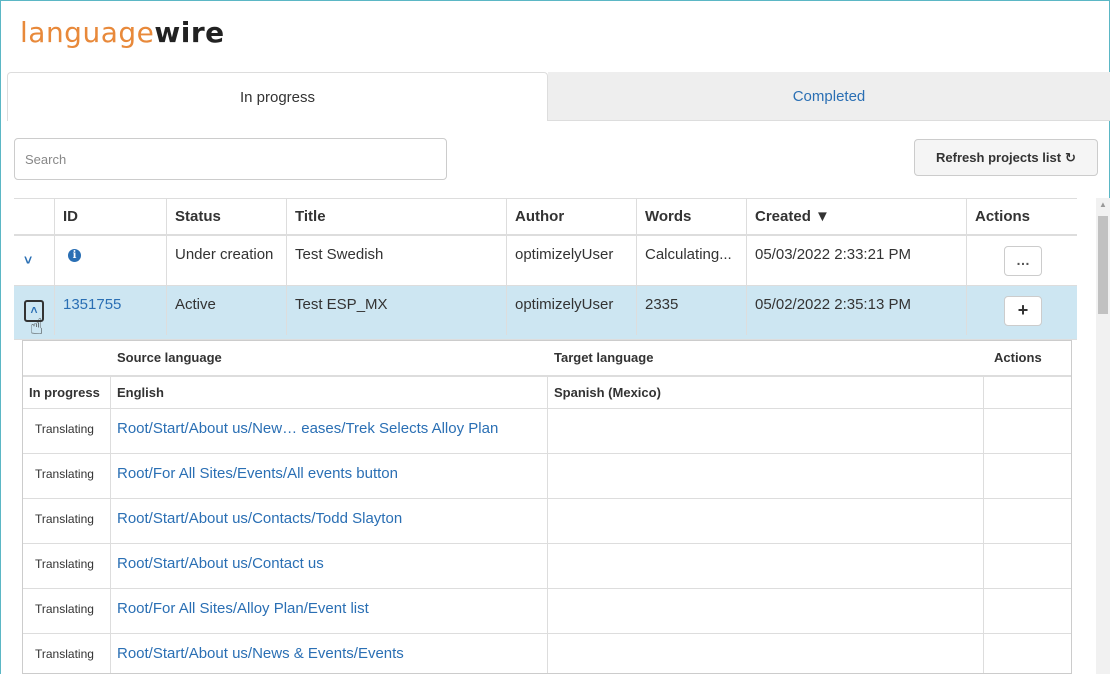  I want to click on chevron-down-icon: ˅, so click(28, 260).